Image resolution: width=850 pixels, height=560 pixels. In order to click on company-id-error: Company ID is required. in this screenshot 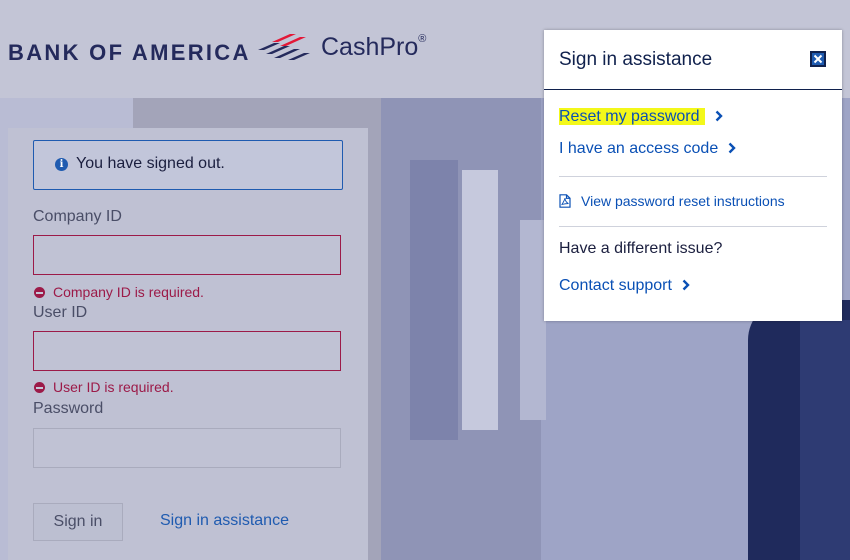, I will do `click(118, 292)`.